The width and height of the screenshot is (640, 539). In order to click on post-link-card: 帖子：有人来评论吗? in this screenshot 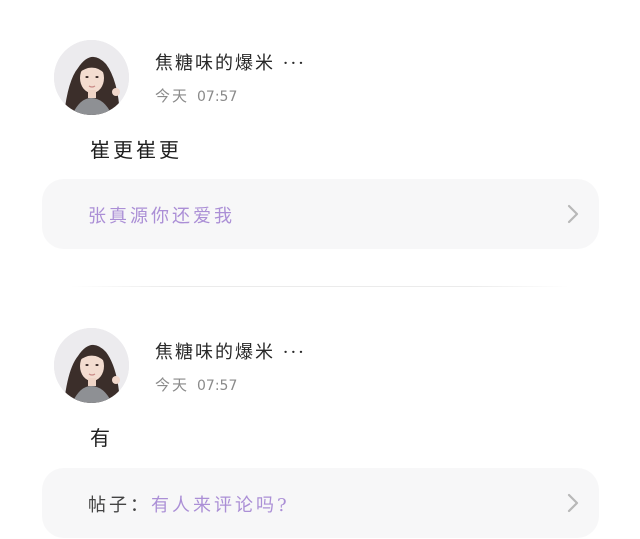, I will do `click(320, 503)`.